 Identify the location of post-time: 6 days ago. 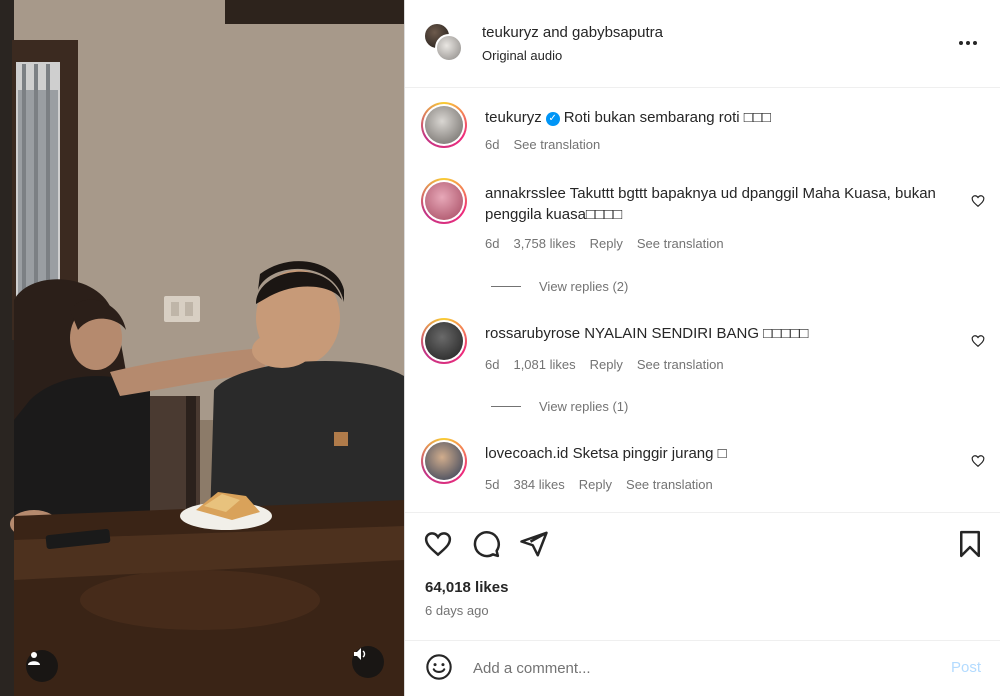
(457, 610).